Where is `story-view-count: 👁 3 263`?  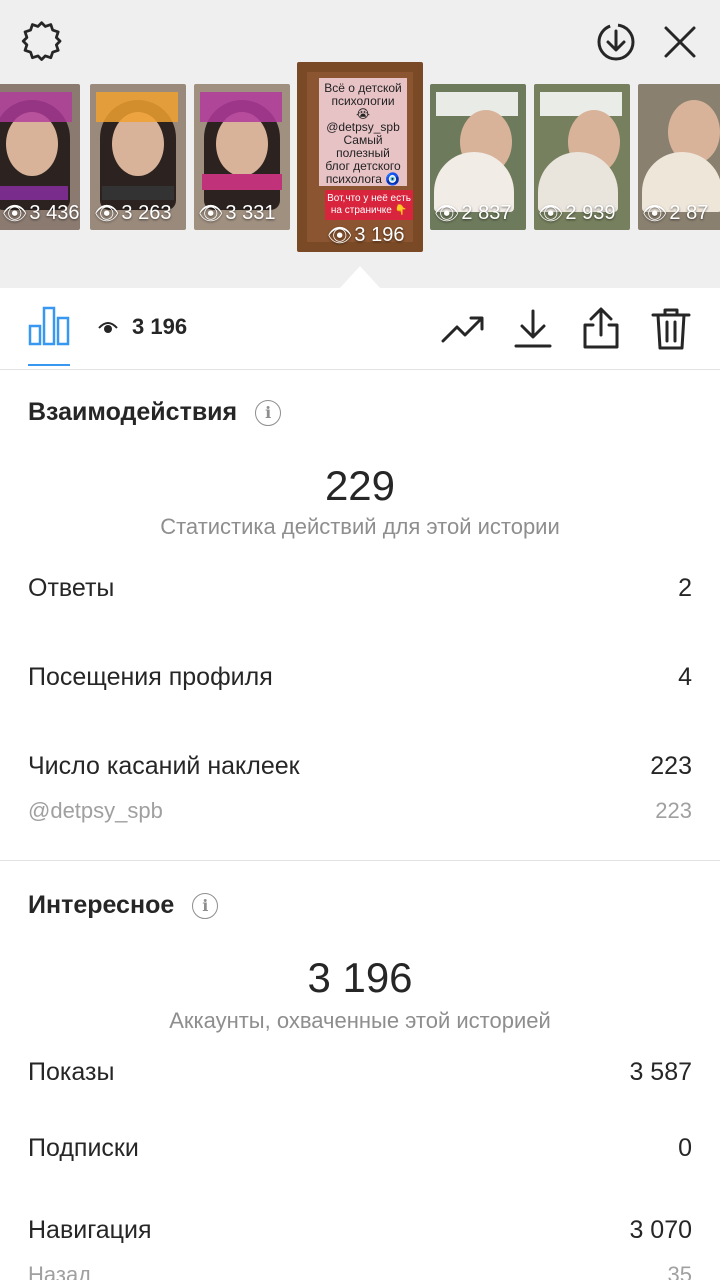 story-view-count: 👁 3 263 is located at coordinates (133, 213).